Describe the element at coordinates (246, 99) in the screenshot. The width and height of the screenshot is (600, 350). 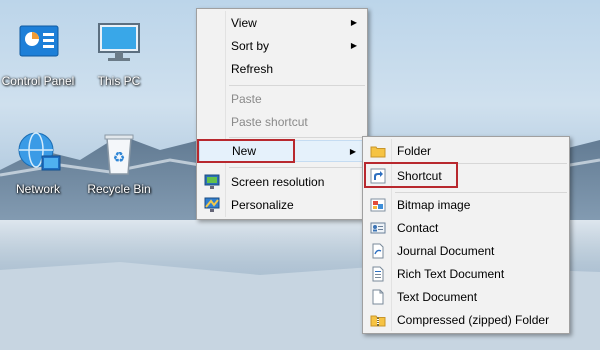
I see `menu-item-label: Paste` at that location.